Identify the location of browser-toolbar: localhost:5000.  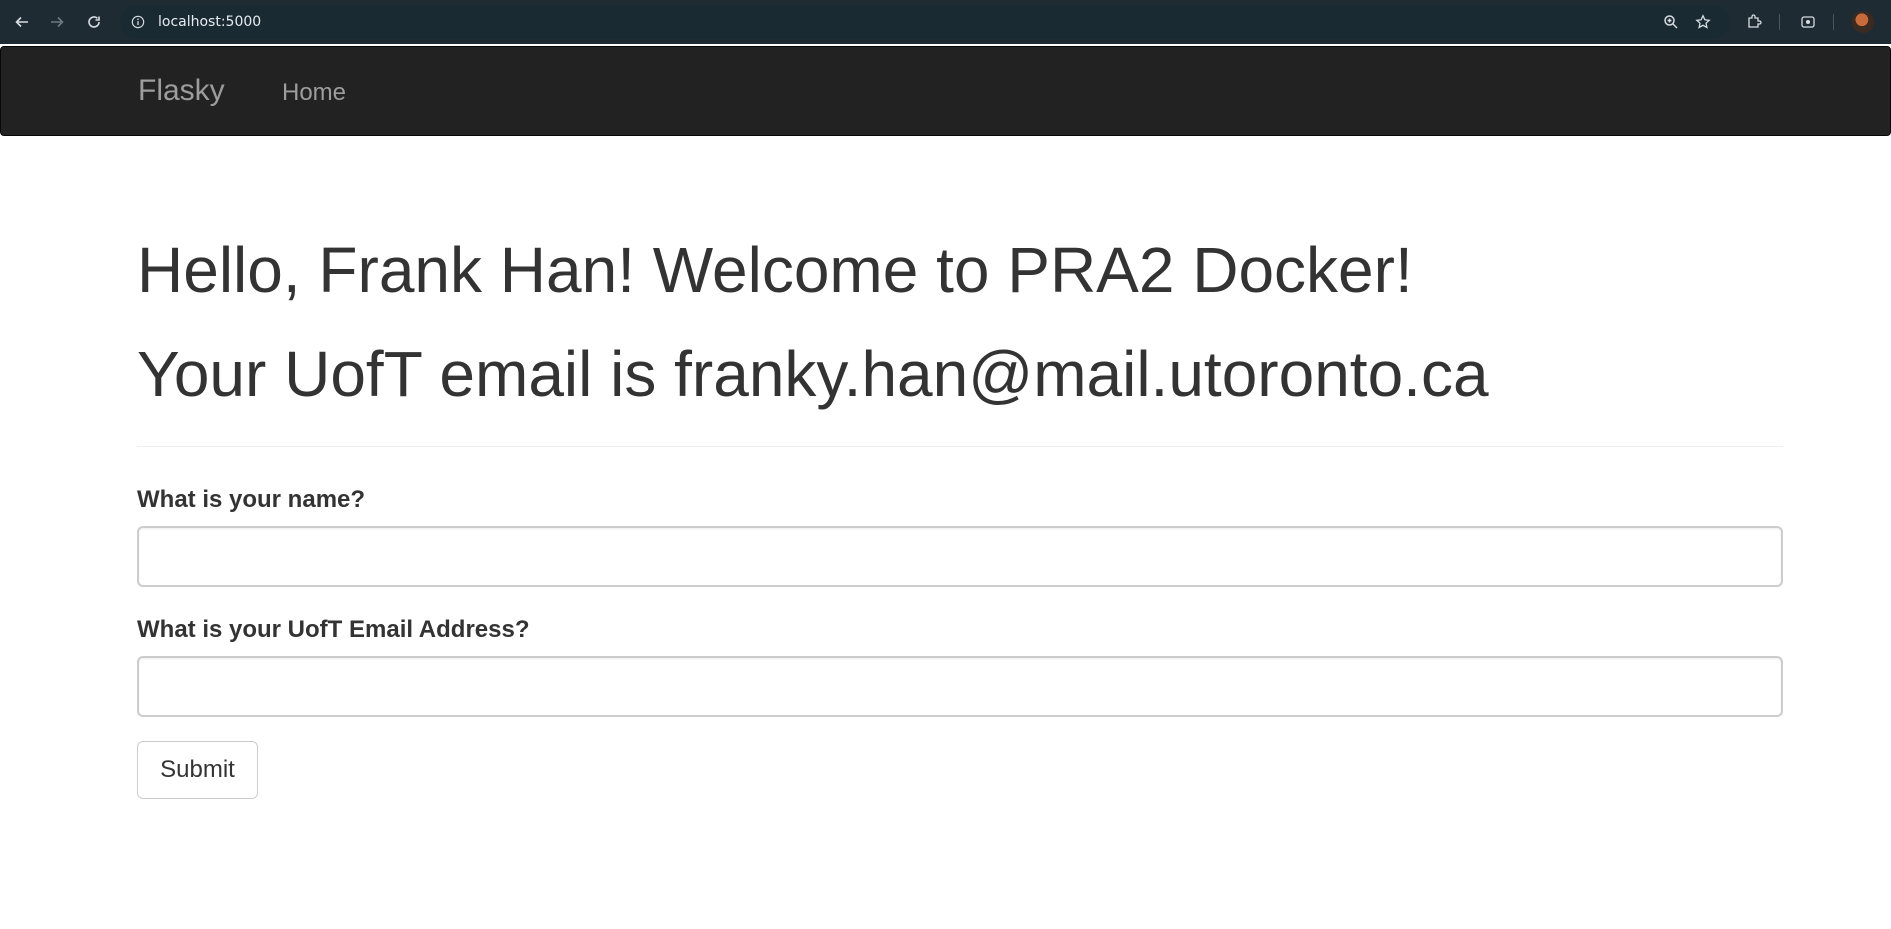
(945, 22).